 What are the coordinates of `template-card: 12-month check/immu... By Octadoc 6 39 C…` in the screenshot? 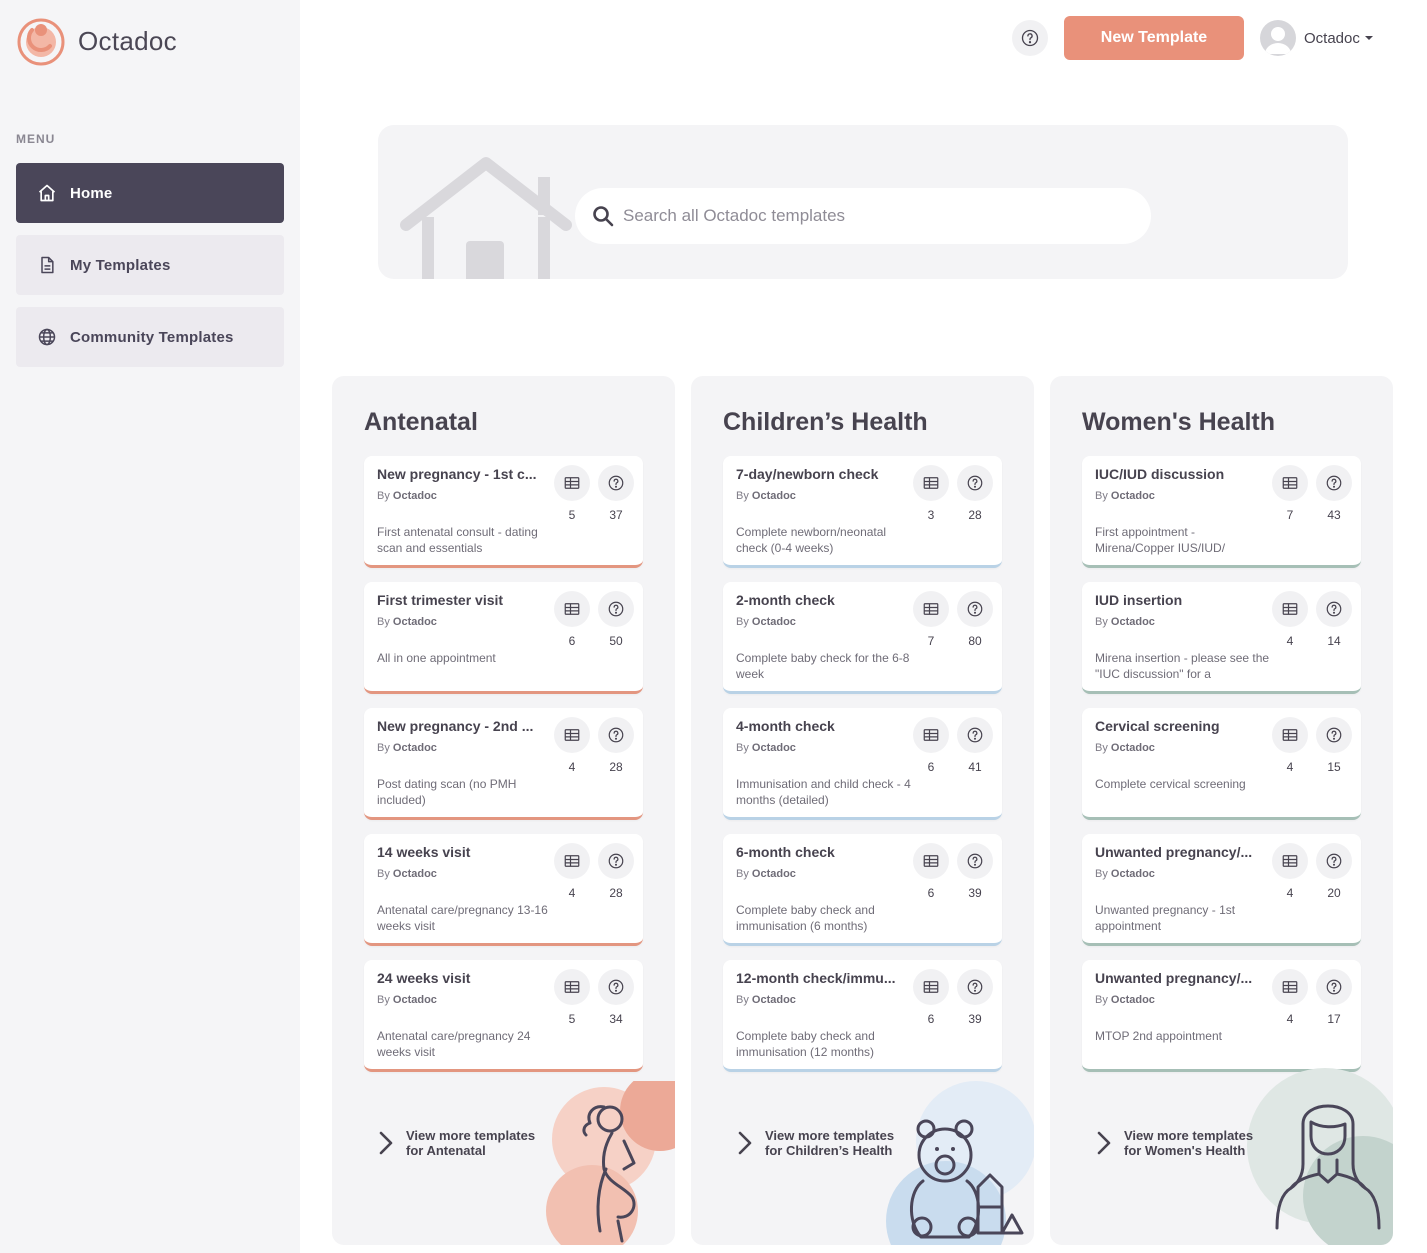 It's located at (862, 1016).